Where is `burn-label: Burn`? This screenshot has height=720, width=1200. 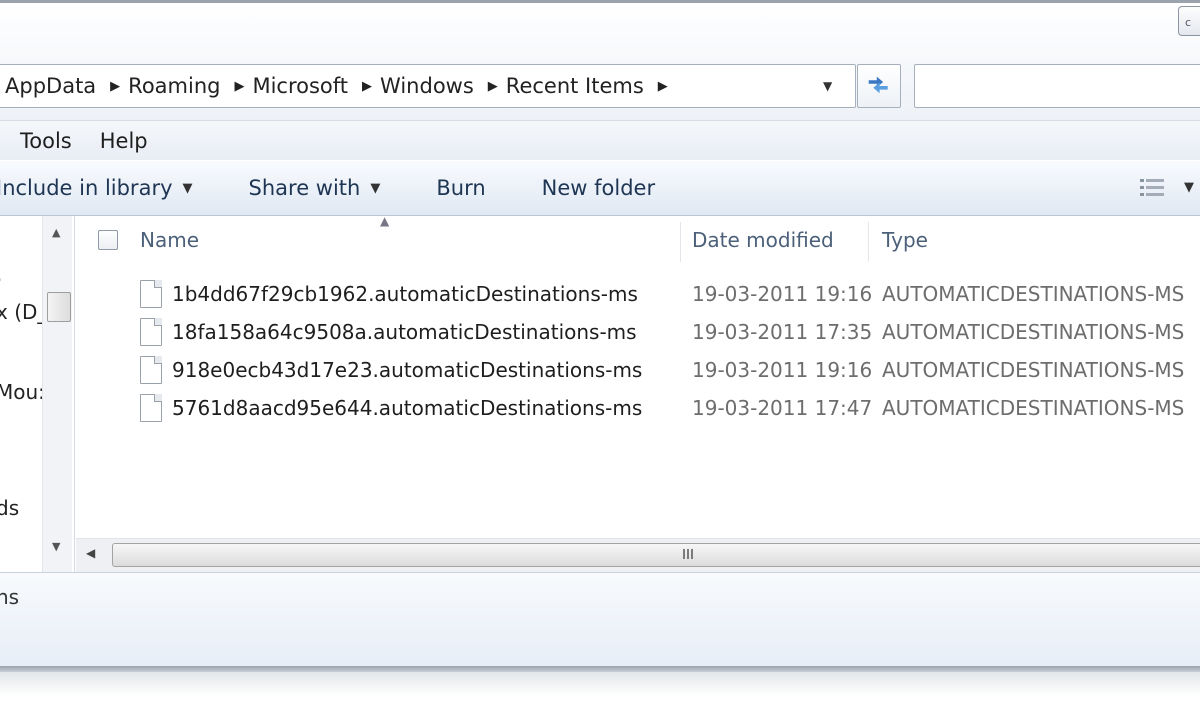 burn-label: Burn is located at coordinates (461, 188).